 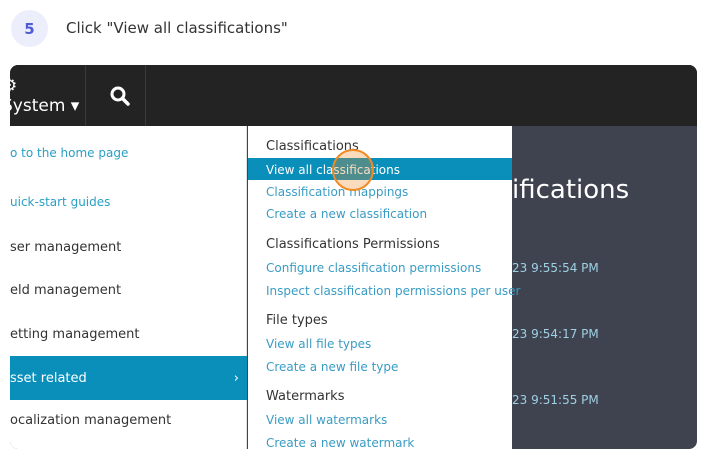 I want to click on timestamp: 23 9:55:54 PM, so click(x=555, y=268).